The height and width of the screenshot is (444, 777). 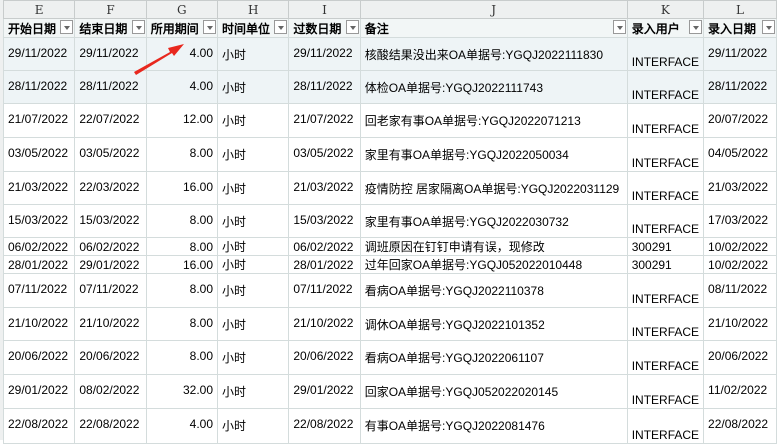 What do you see at coordinates (493, 188) in the screenshot?
I see `cell: 疫情防控 居家隔离OA单据号:YGQJ2022031129` at bounding box center [493, 188].